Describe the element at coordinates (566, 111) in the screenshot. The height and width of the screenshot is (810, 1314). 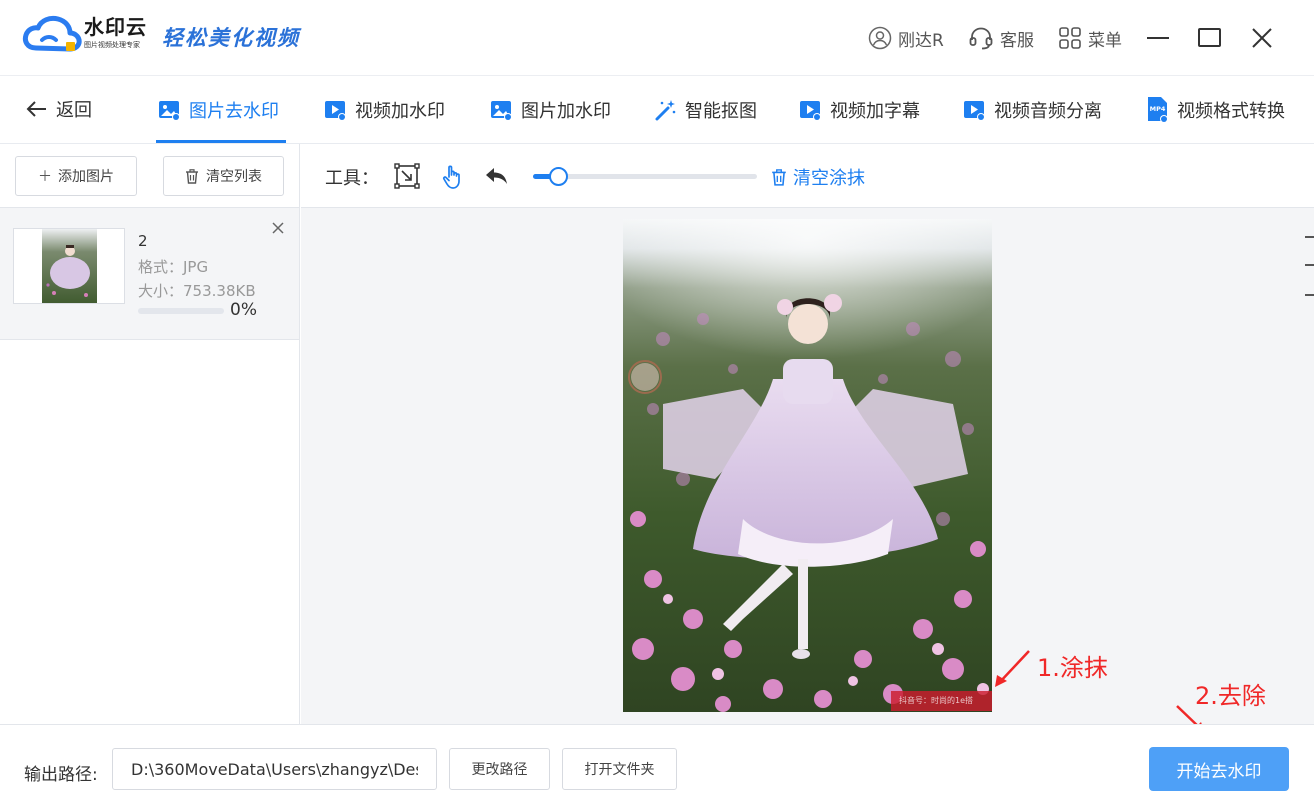
I see `tab-label: 图片加水印` at that location.